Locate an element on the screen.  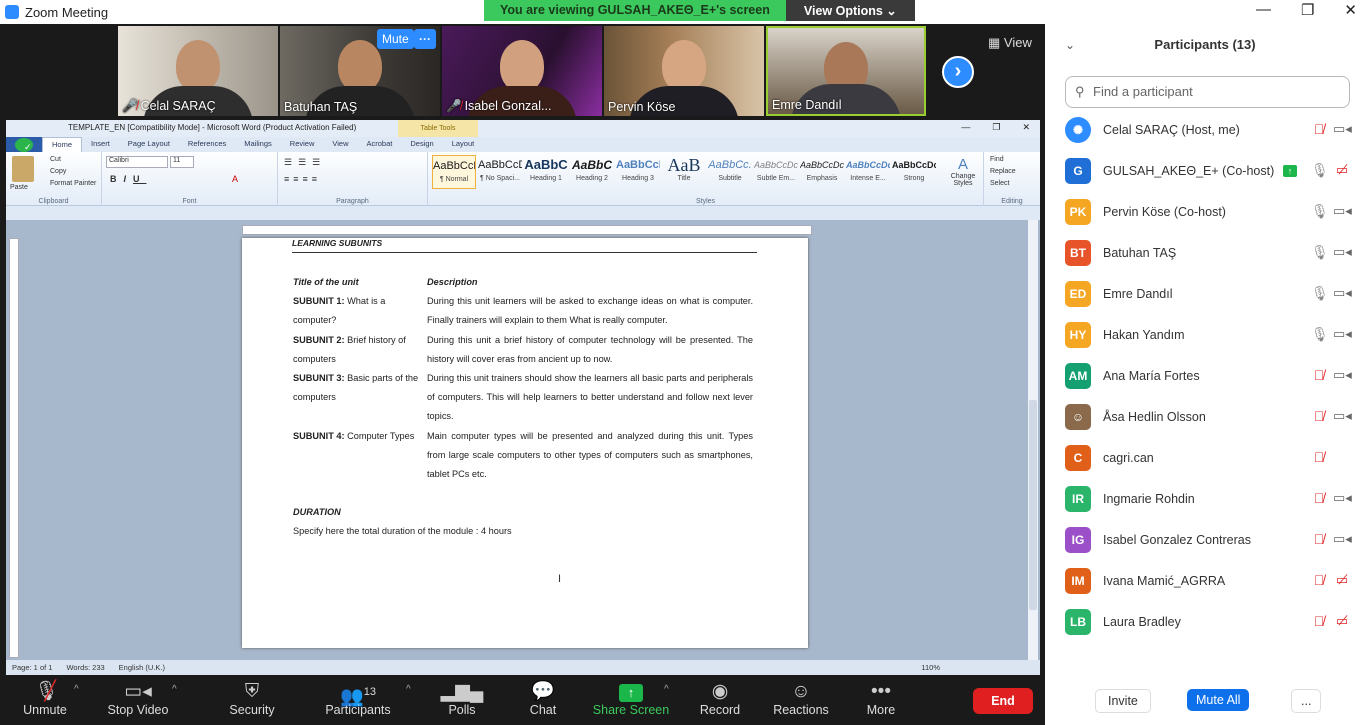
share-screen-button: ↑ Share Screen is located at coordinates (631, 699).